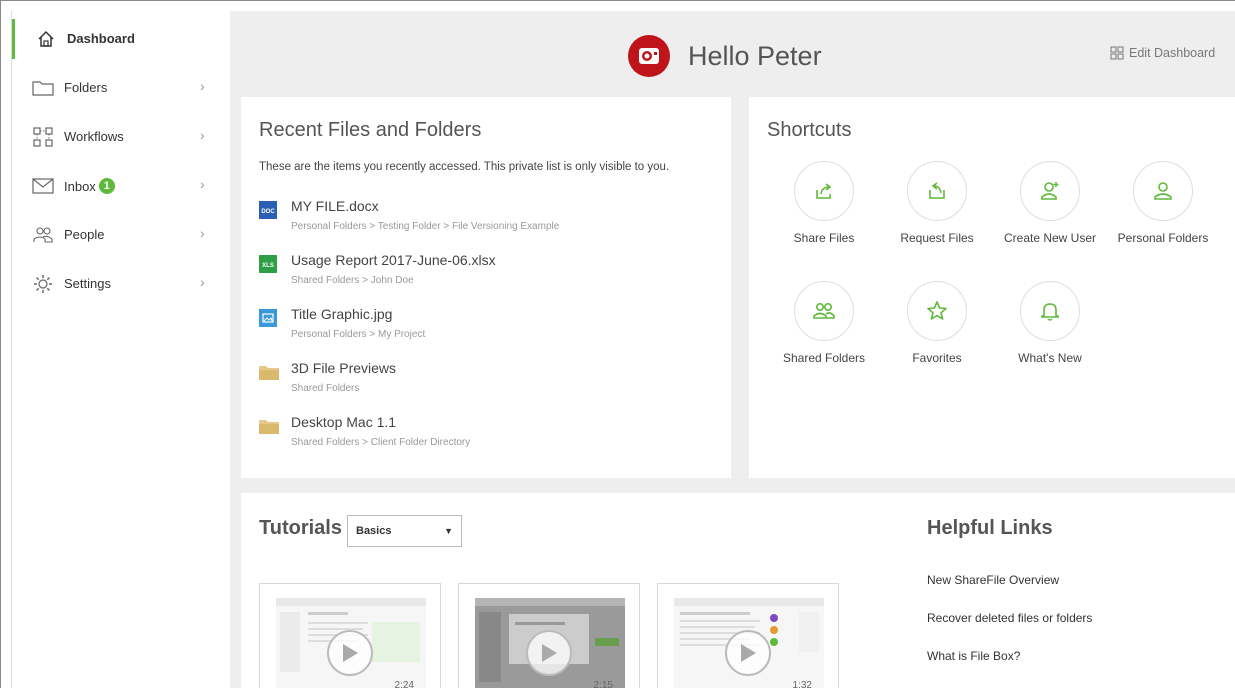 The height and width of the screenshot is (688, 1235). I want to click on people-icon, so click(43, 235).